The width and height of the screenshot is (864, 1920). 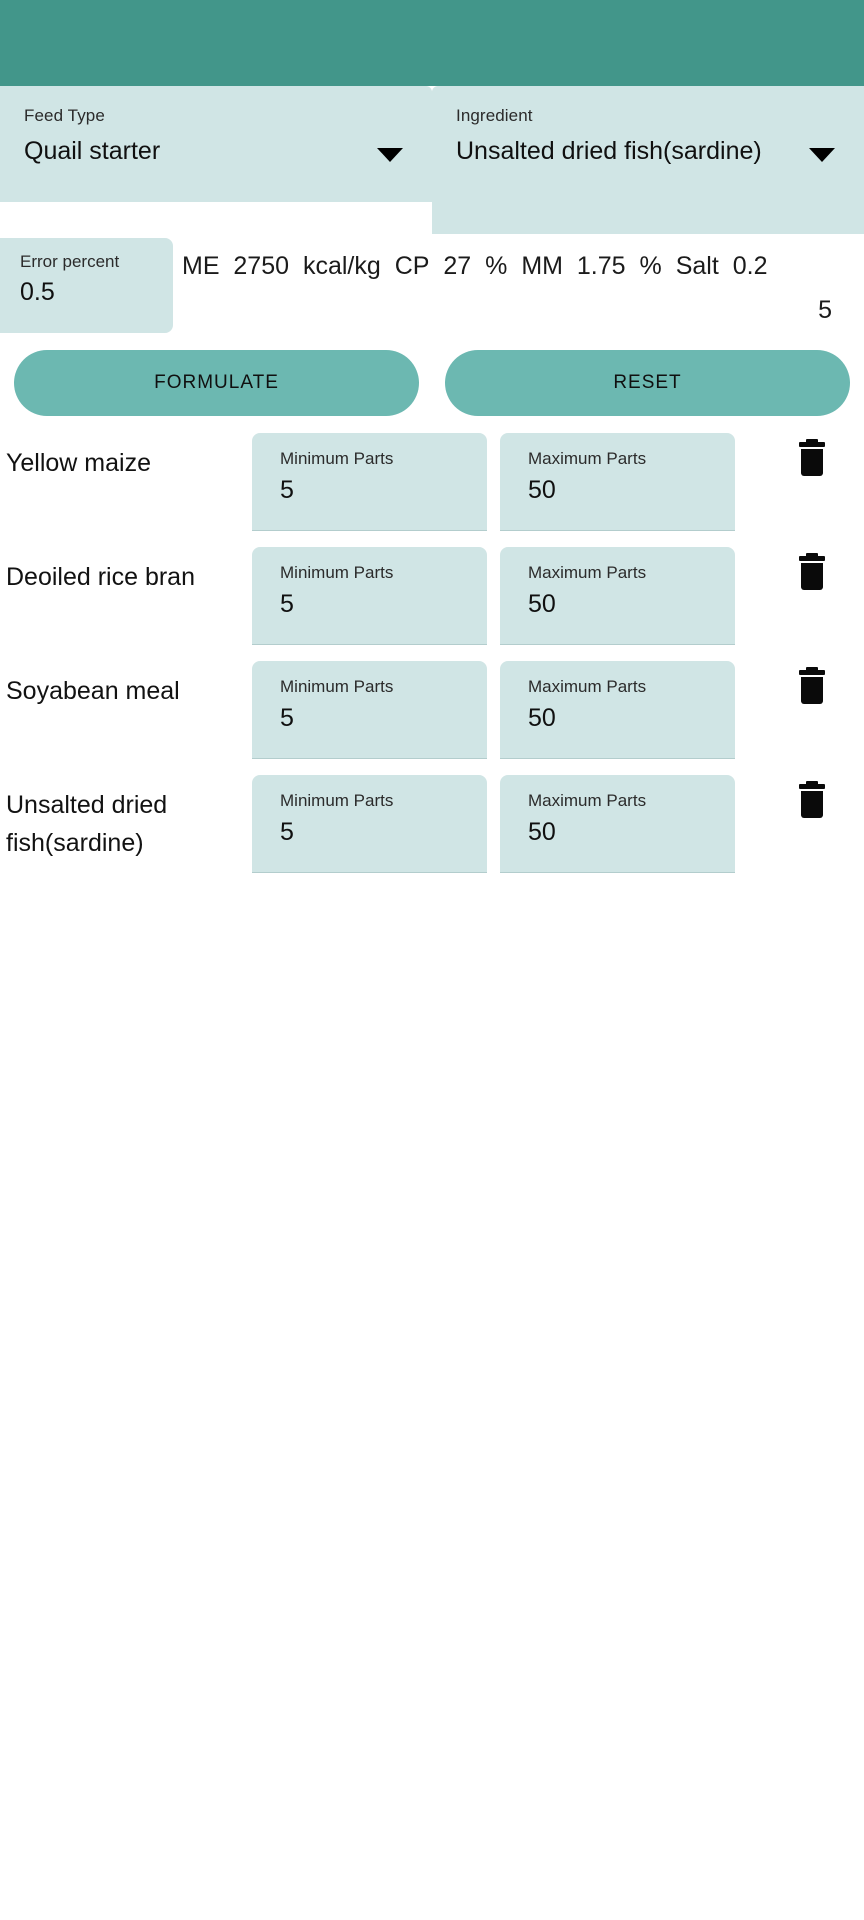 What do you see at coordinates (86, 285) in the screenshot?
I see `error-percent-field: Error percent 0.5` at bounding box center [86, 285].